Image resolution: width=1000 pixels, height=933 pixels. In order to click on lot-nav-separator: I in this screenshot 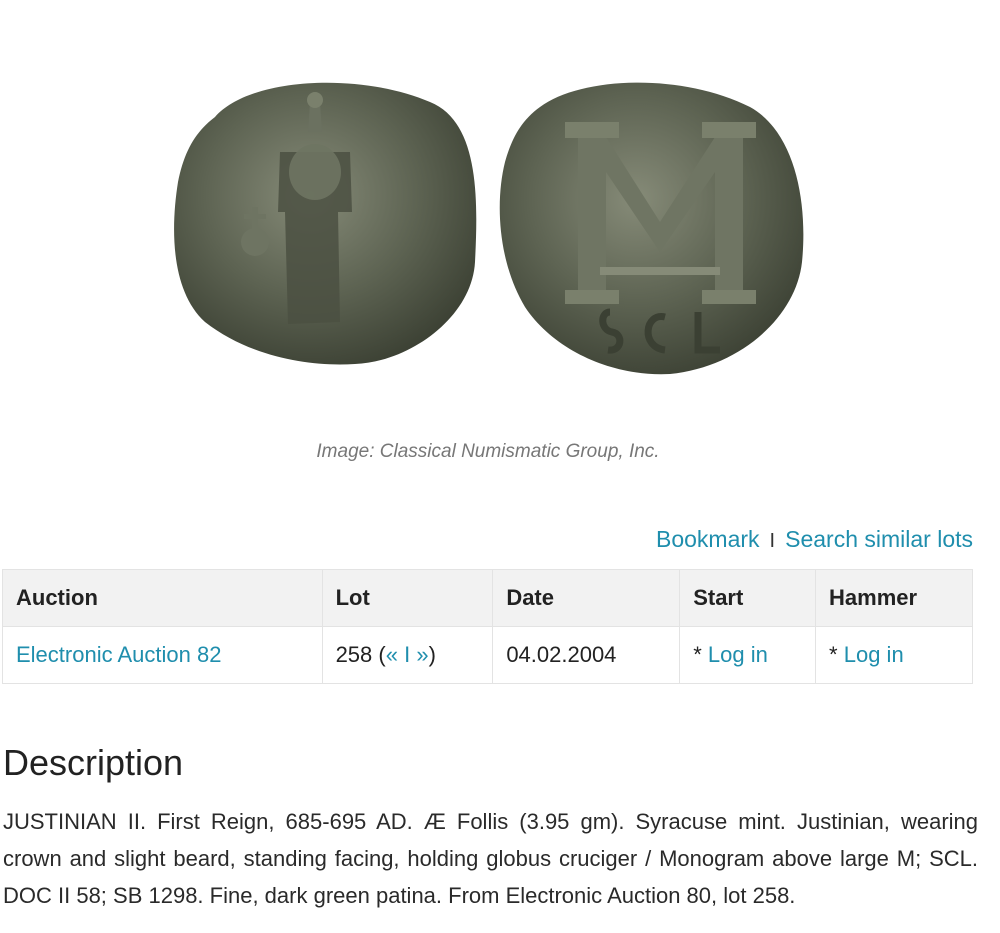, I will do `click(407, 654)`.